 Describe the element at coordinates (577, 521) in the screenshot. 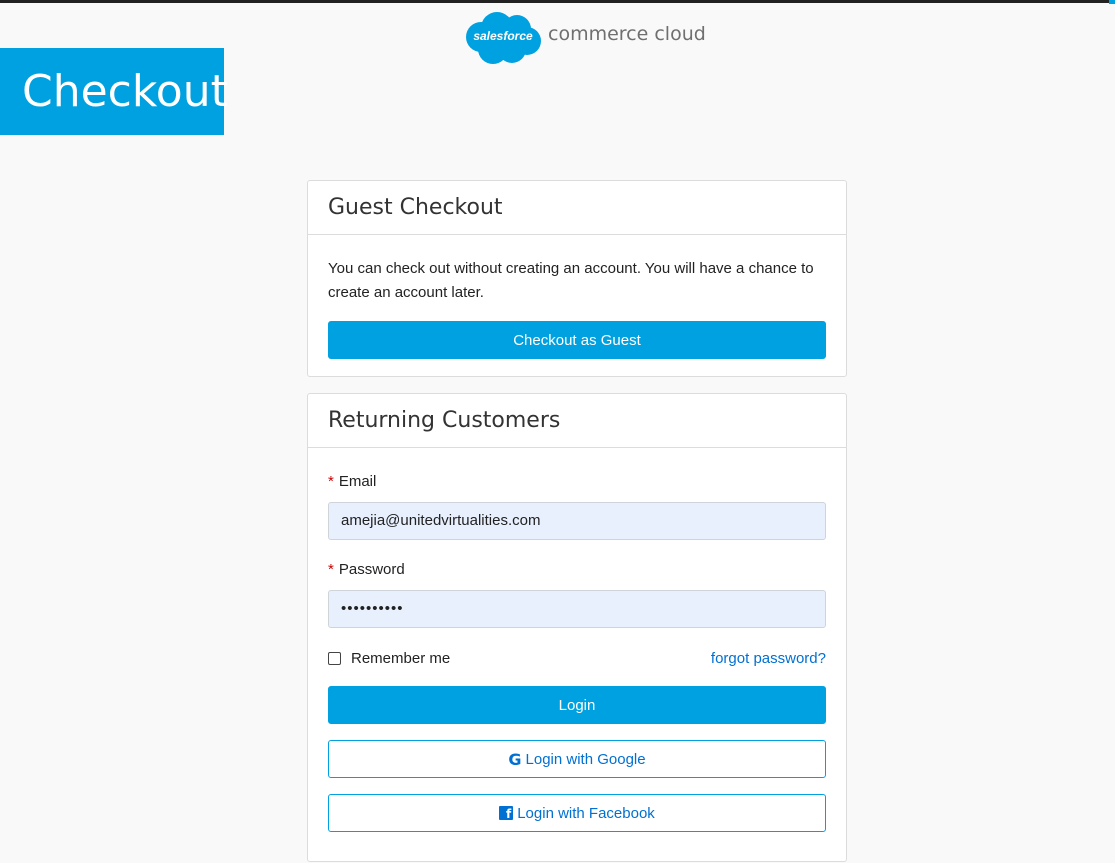

I see `email-field: amejia@unitedvirtualities.com` at that location.